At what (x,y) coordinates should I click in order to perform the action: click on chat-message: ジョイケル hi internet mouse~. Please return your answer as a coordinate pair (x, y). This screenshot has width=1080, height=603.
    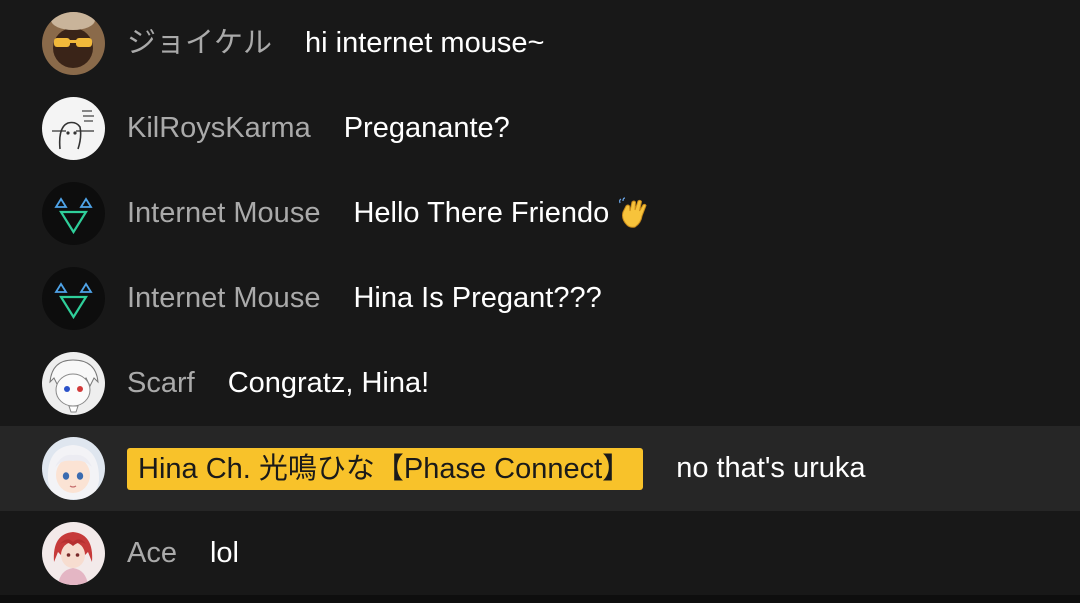
    Looking at the image, I should click on (540, 43).